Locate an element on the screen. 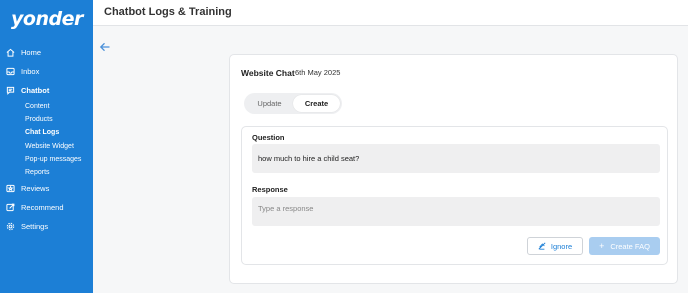 Image resolution: width=688 pixels, height=293 pixels. back-button is located at coordinates (105, 47).